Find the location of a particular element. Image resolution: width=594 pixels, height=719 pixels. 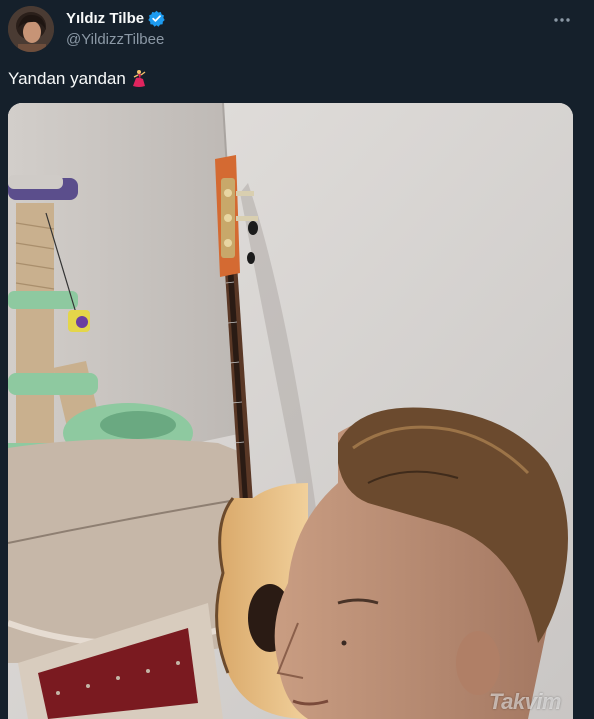

tweet-text-content: Yandan yandan is located at coordinates (67, 78).